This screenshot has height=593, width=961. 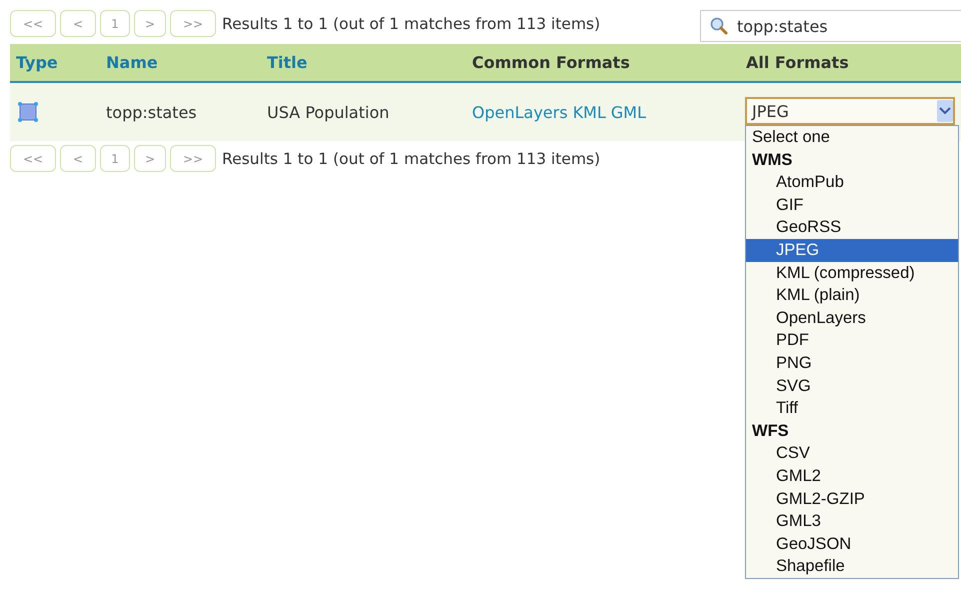 What do you see at coordinates (852, 386) in the screenshot?
I see `dropdown-option: SVG` at bounding box center [852, 386].